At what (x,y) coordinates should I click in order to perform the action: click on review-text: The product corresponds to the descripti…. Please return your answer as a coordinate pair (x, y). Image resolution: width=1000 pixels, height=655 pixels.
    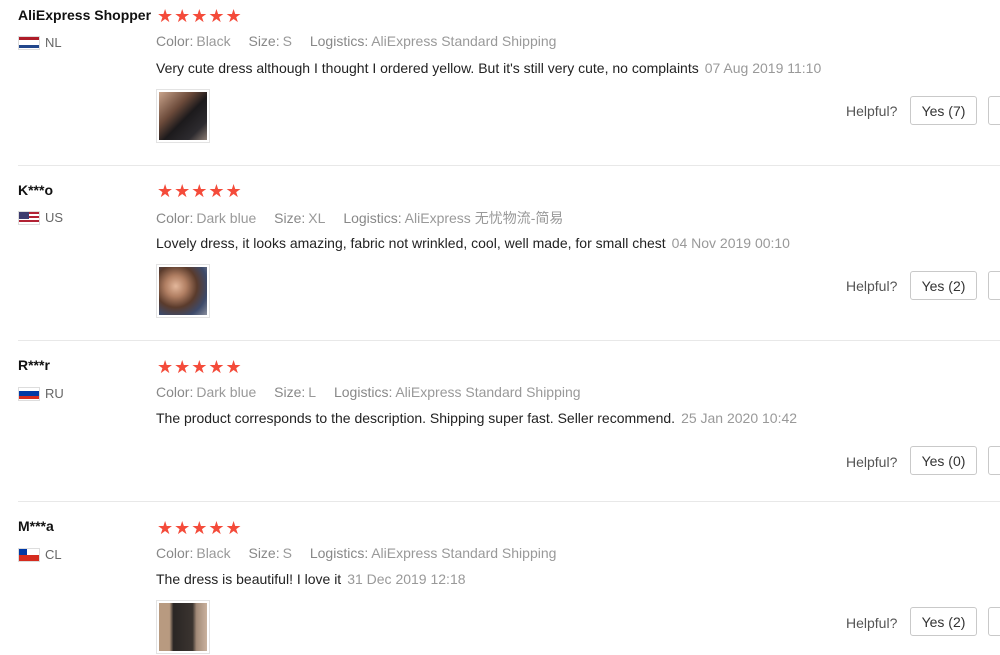
    Looking at the image, I should click on (416, 418).